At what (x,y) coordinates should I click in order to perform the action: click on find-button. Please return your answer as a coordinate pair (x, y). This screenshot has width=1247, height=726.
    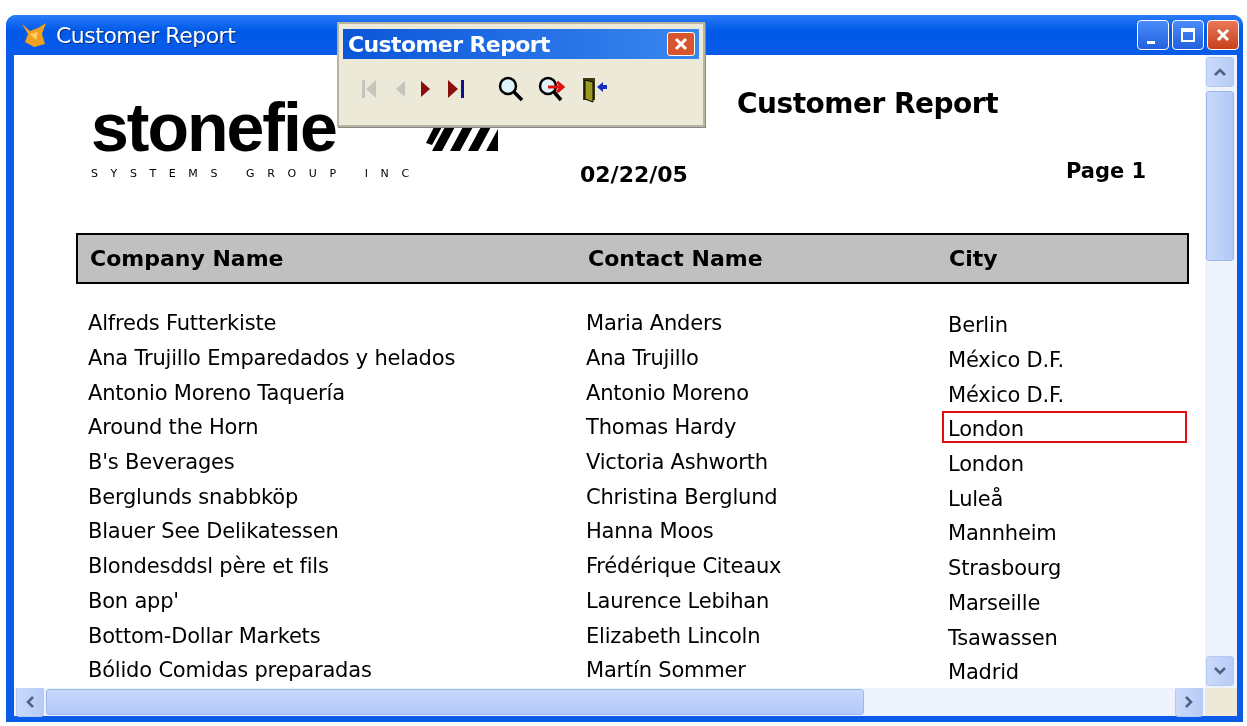
    Looking at the image, I should click on (552, 89).